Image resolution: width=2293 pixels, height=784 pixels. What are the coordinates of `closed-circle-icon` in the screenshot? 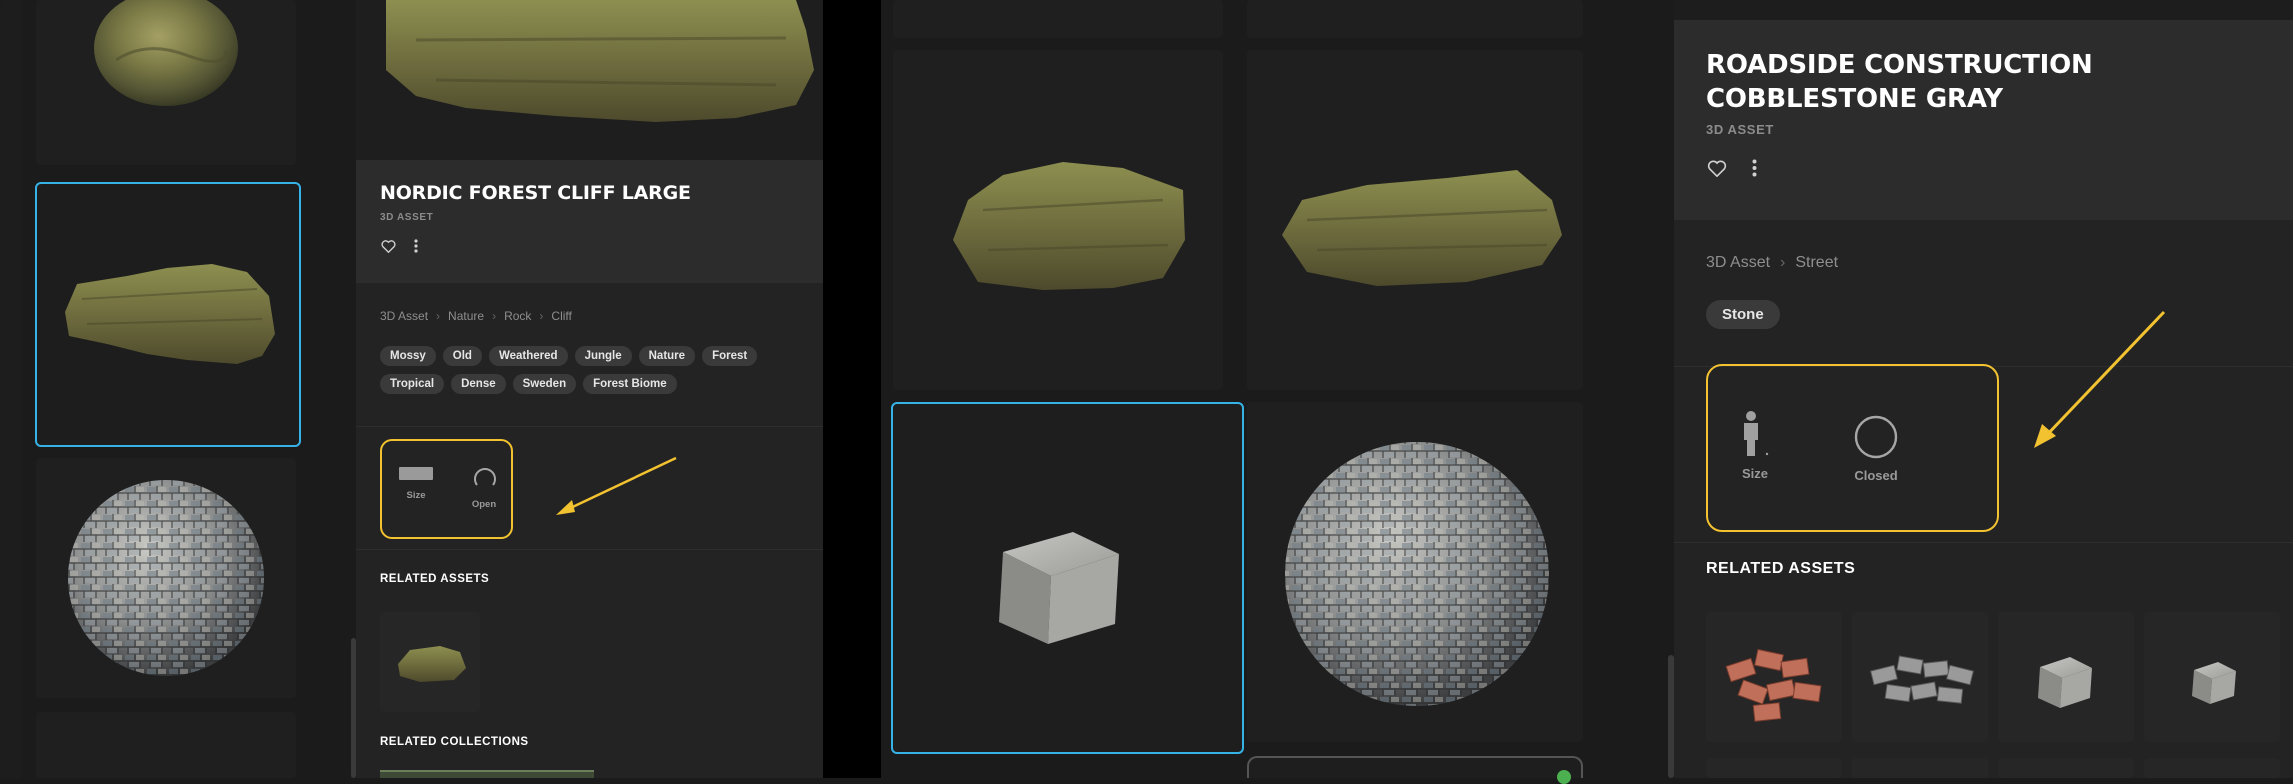 It's located at (1876, 437).